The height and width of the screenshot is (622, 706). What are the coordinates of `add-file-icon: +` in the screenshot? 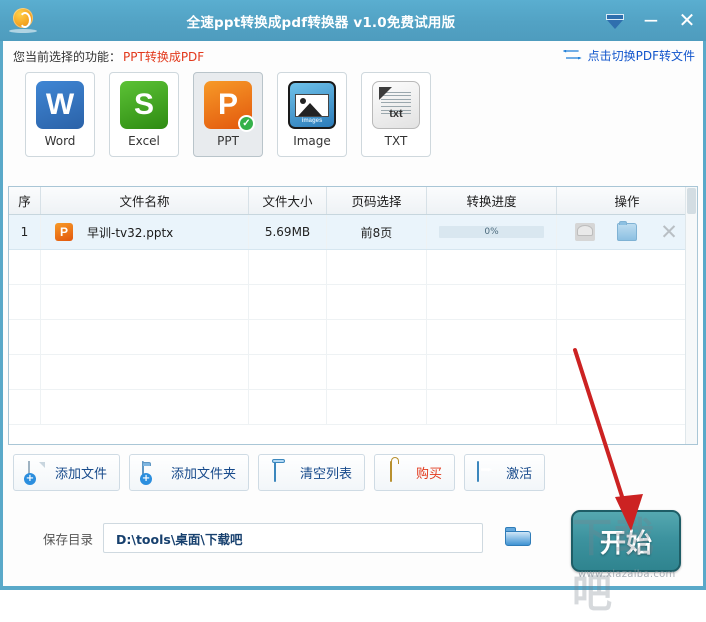 It's located at (36, 472).